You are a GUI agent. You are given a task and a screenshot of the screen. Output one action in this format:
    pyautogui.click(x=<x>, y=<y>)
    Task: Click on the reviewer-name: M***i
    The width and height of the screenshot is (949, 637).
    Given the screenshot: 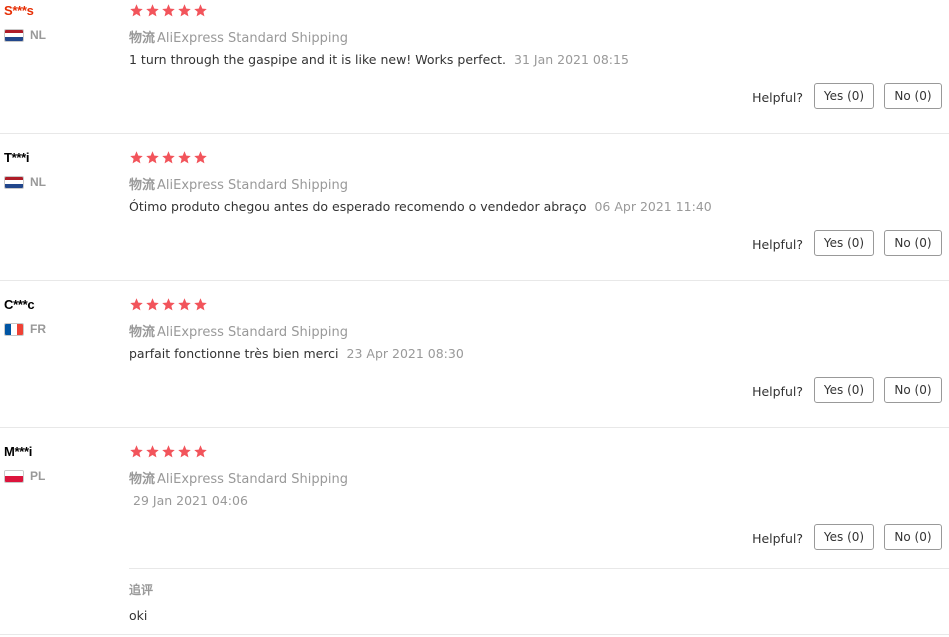 What is the action you would take?
    pyautogui.click(x=18, y=451)
    